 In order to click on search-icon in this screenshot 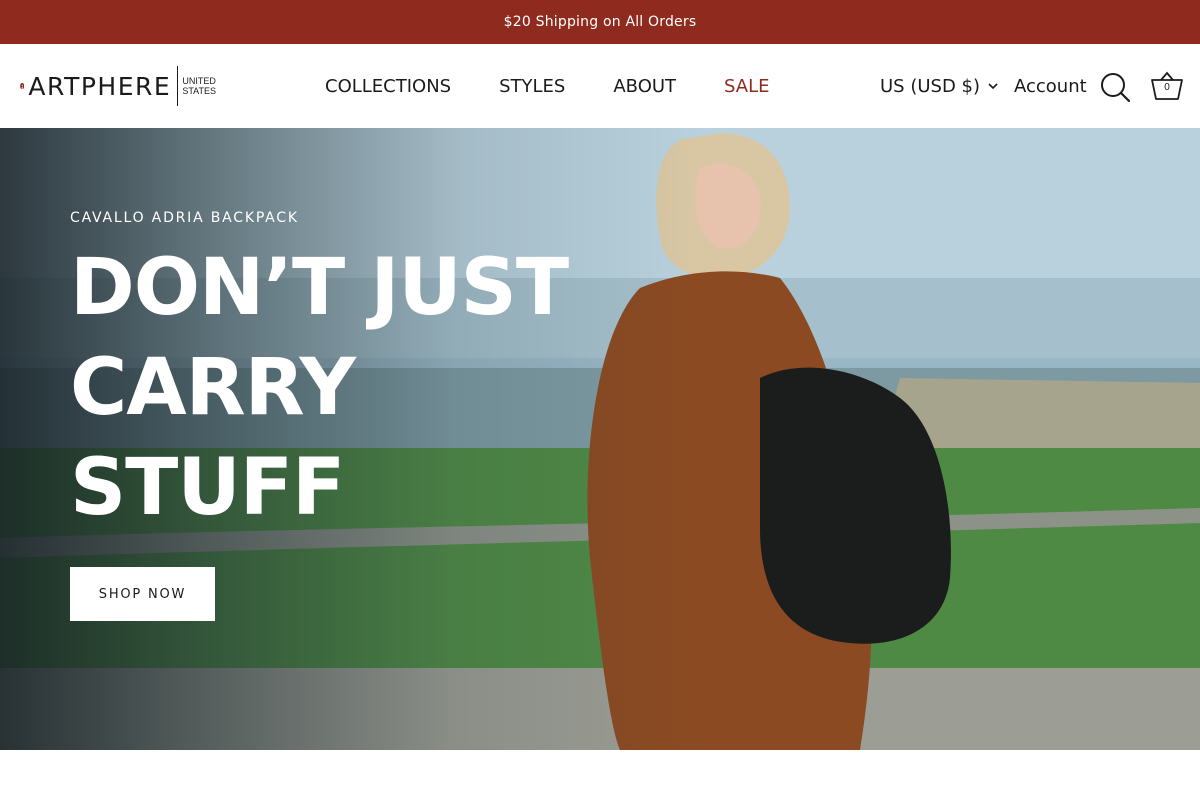, I will do `click(1116, 88)`.